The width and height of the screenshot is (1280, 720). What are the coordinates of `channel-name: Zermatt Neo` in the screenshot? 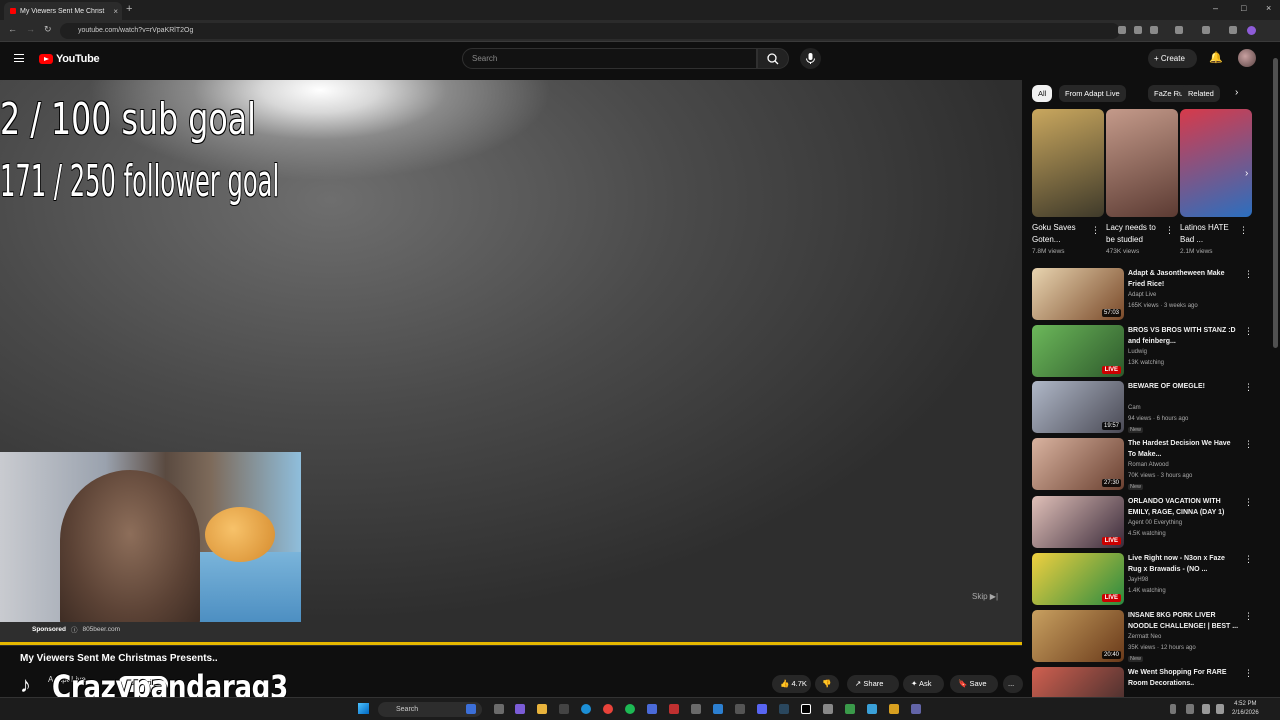 It's located at (1144, 637).